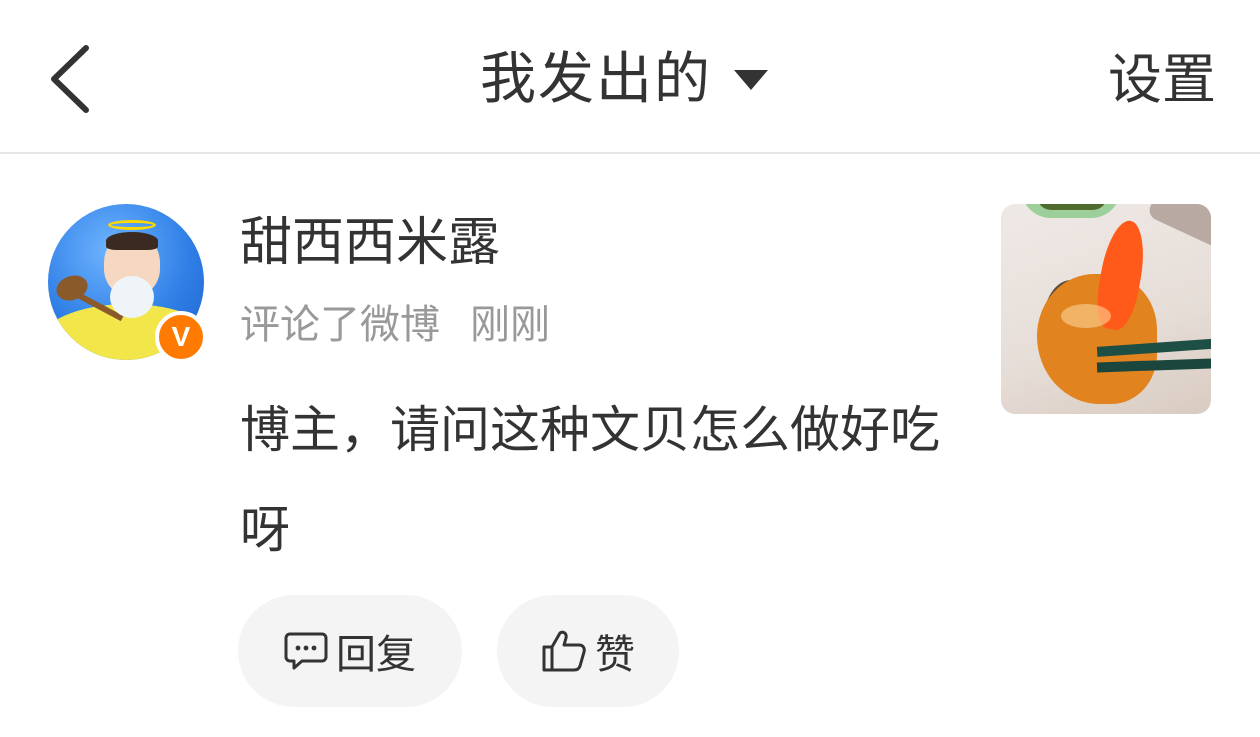  What do you see at coordinates (590, 480) in the screenshot?
I see `comment-text: 博主，请问这种文贝怎么做好吃呀` at bounding box center [590, 480].